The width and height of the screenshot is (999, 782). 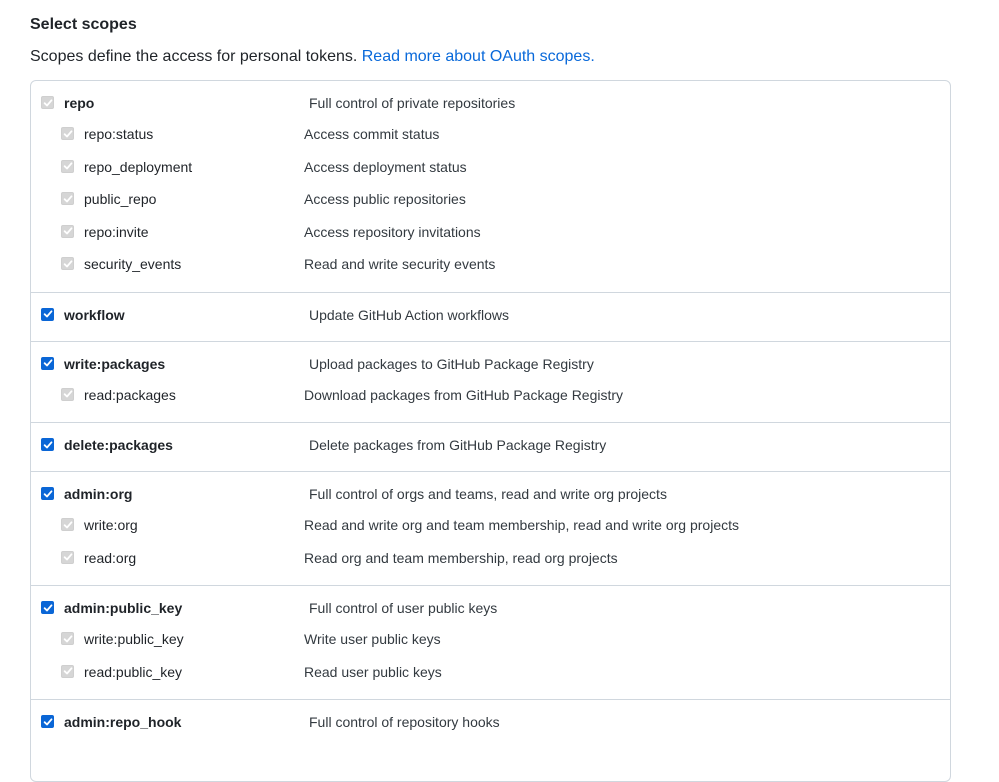 What do you see at coordinates (119, 134) in the screenshot?
I see `scope-name: repo:status` at bounding box center [119, 134].